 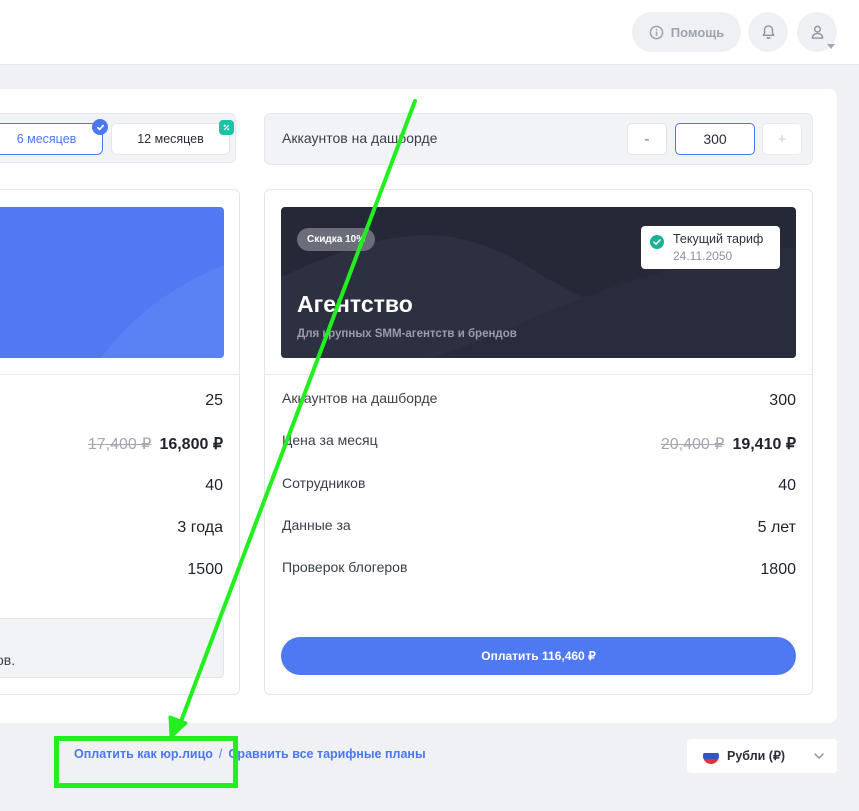 I want to click on currency-select: Рубли (₽), so click(x=762, y=756).